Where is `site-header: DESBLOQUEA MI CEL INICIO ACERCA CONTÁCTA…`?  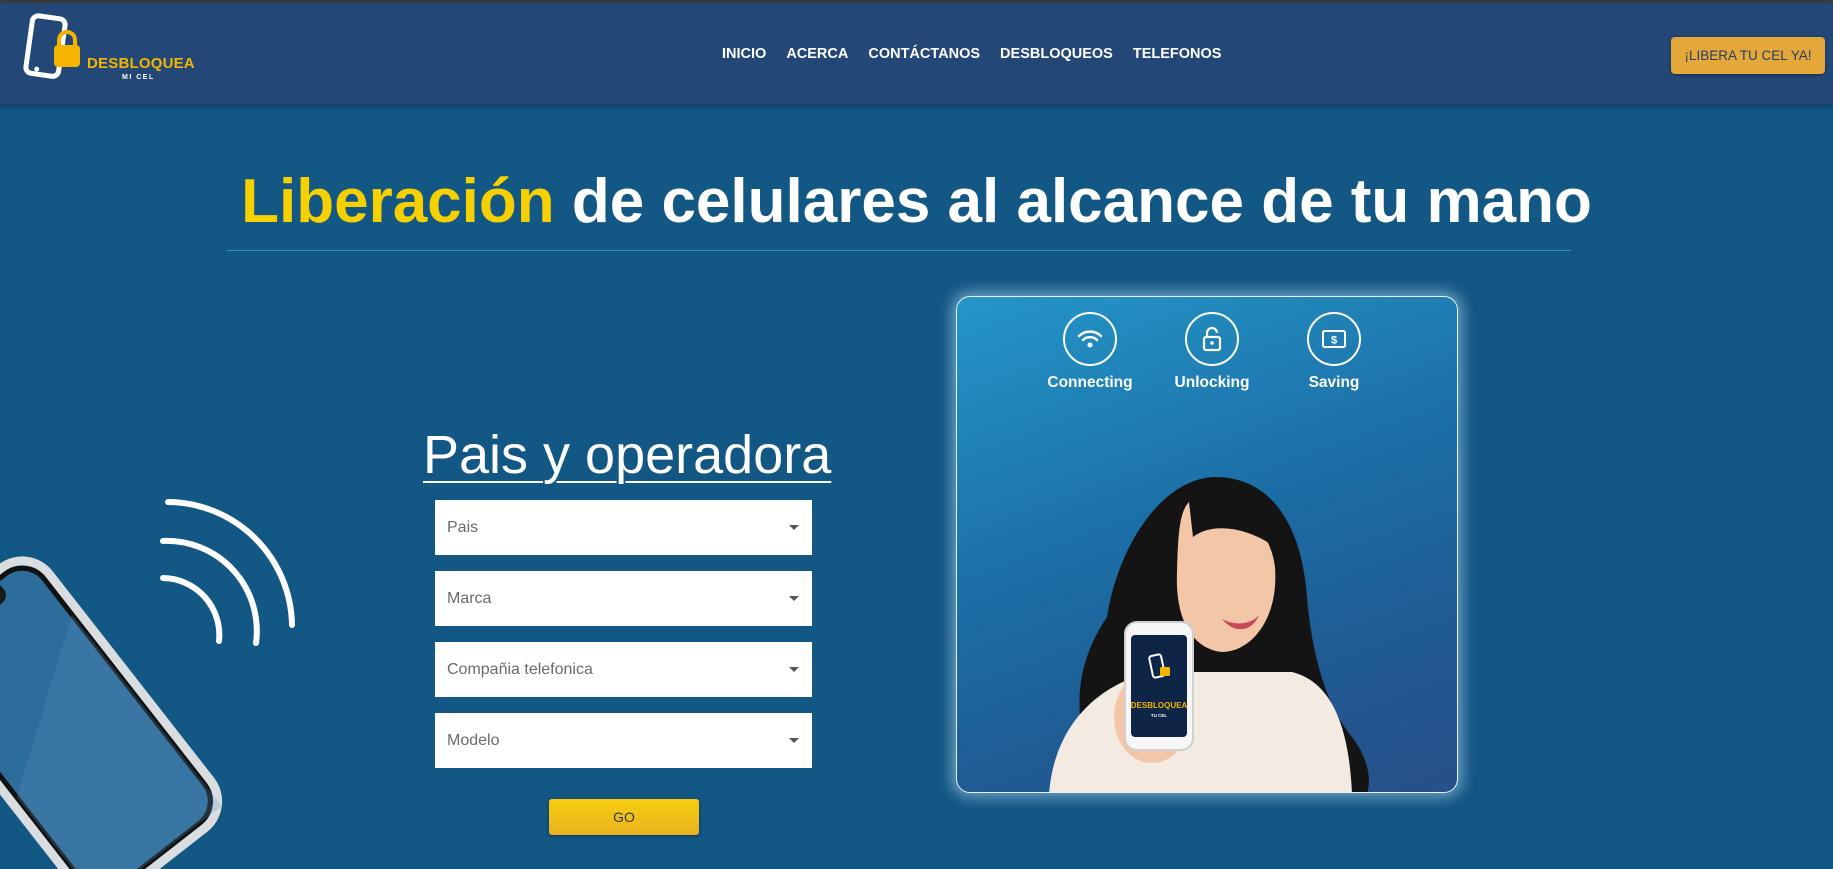
site-header: DESBLOQUEA MI CEL INICIO ACERCA CONTÁCTA… is located at coordinates (916, 53).